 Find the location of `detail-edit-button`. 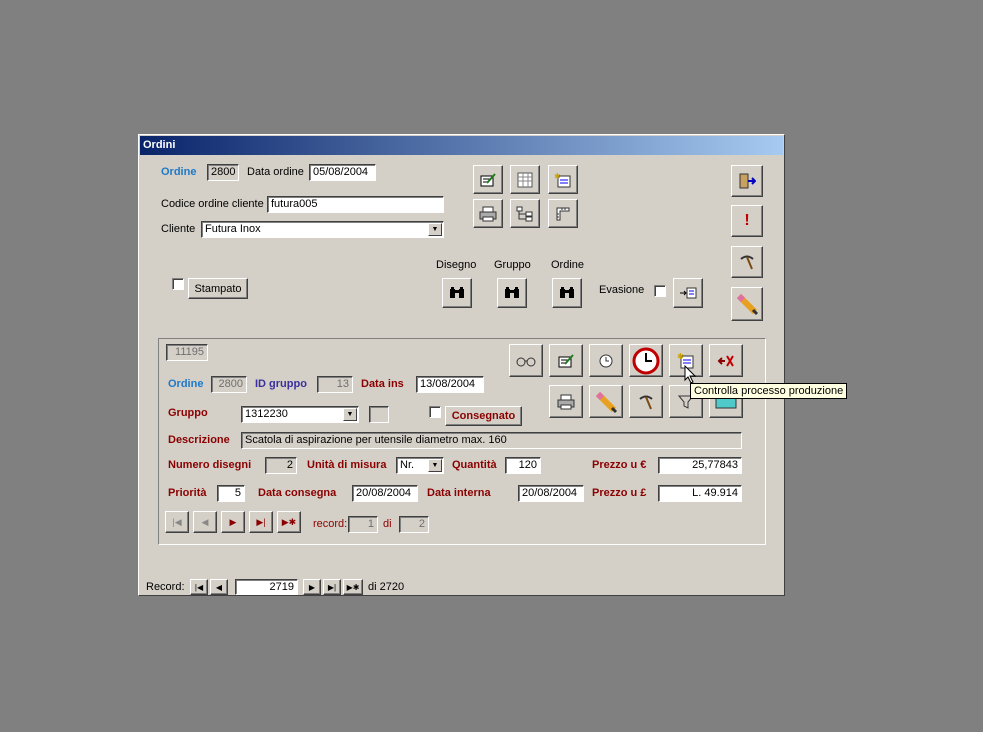

detail-edit-button is located at coordinates (566, 360).